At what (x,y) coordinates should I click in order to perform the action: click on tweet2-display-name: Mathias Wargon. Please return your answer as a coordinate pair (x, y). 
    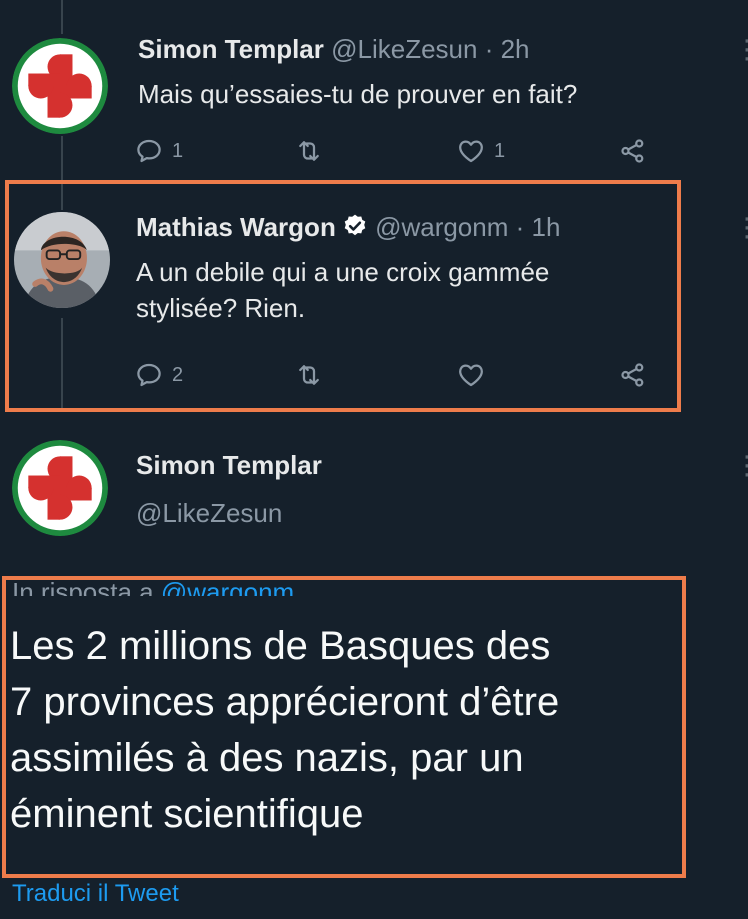
    Looking at the image, I should click on (236, 227).